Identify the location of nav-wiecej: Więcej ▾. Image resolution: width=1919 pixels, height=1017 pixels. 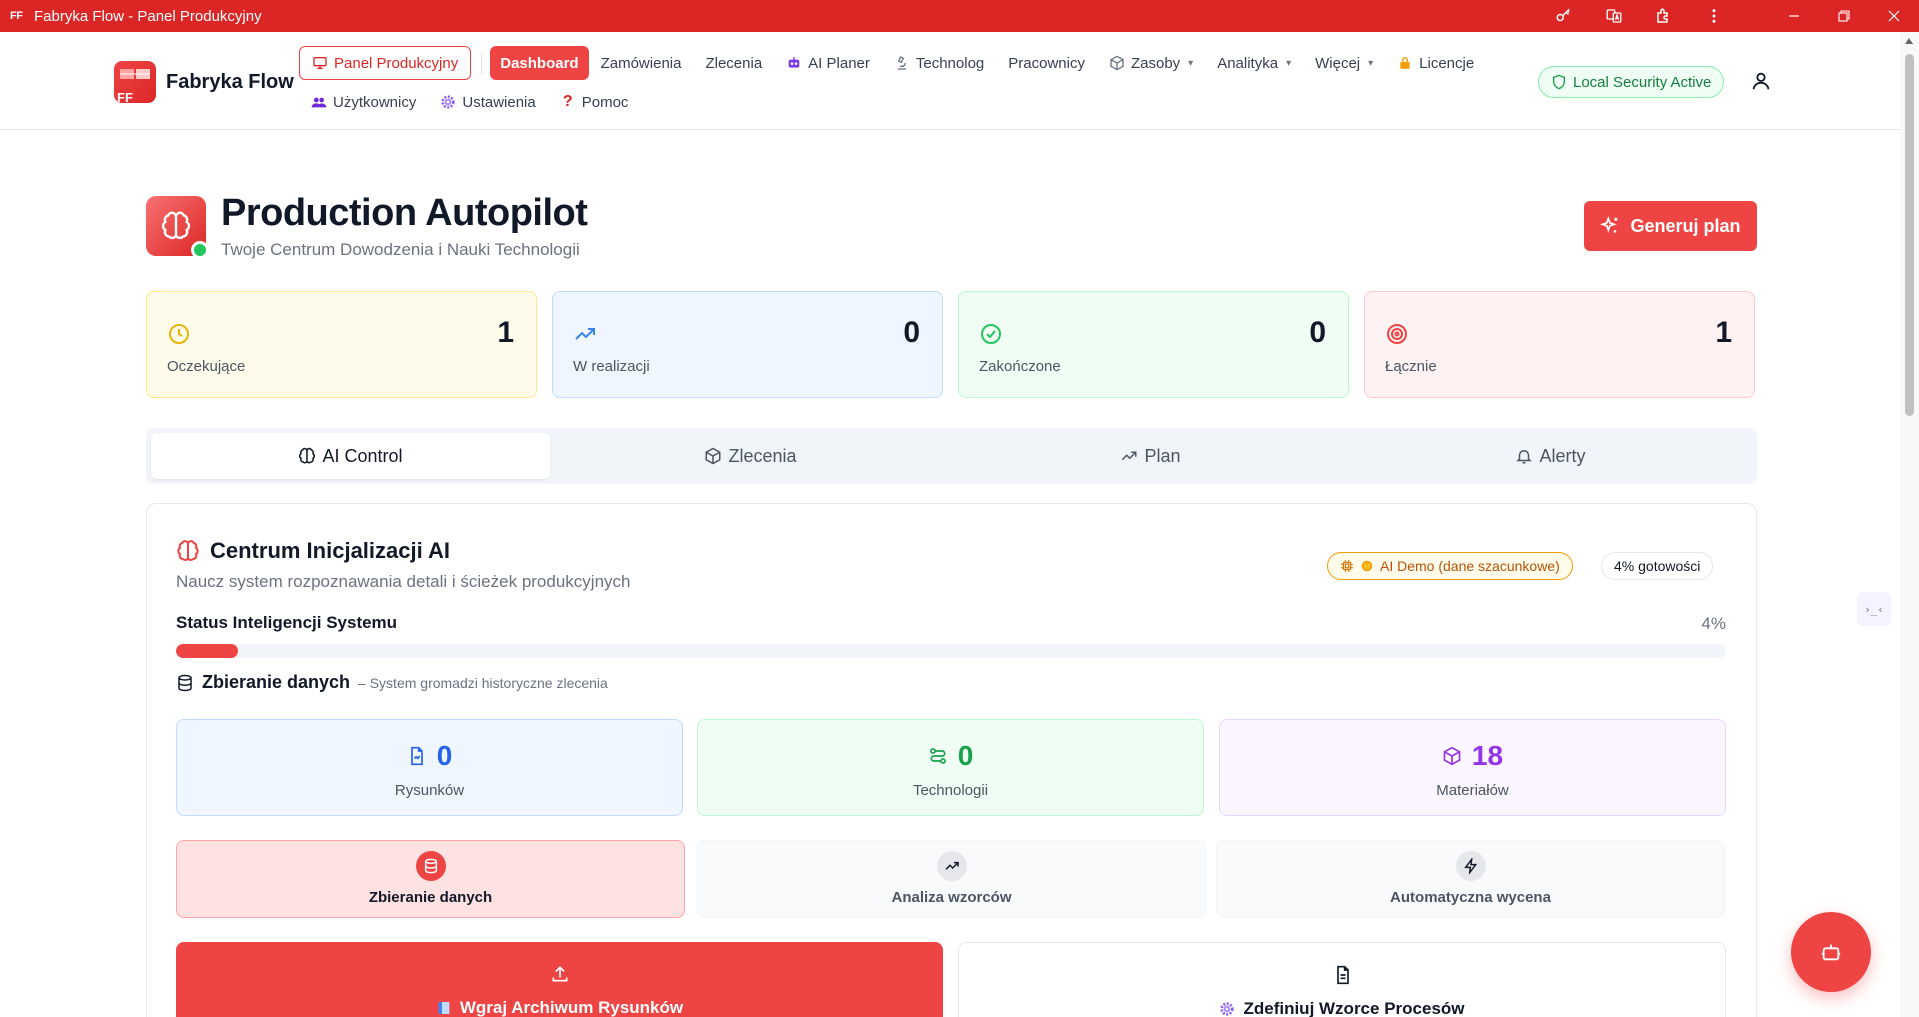
(1344, 63).